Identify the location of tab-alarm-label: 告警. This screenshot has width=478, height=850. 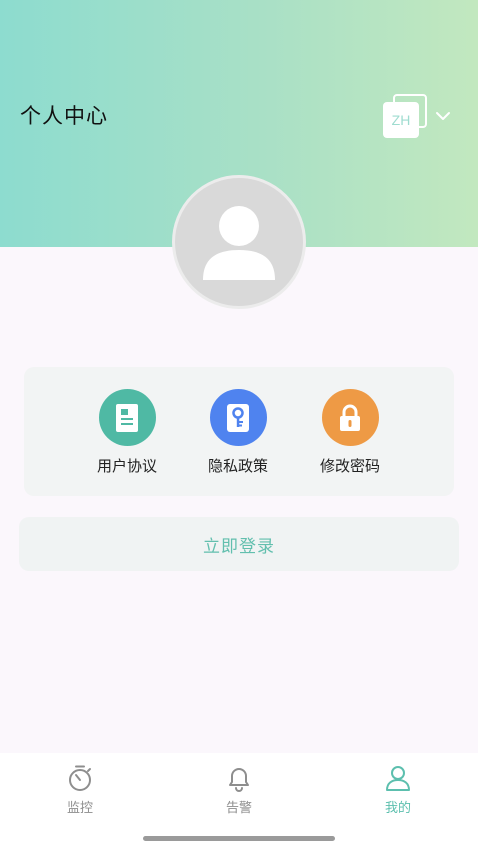
(238, 808).